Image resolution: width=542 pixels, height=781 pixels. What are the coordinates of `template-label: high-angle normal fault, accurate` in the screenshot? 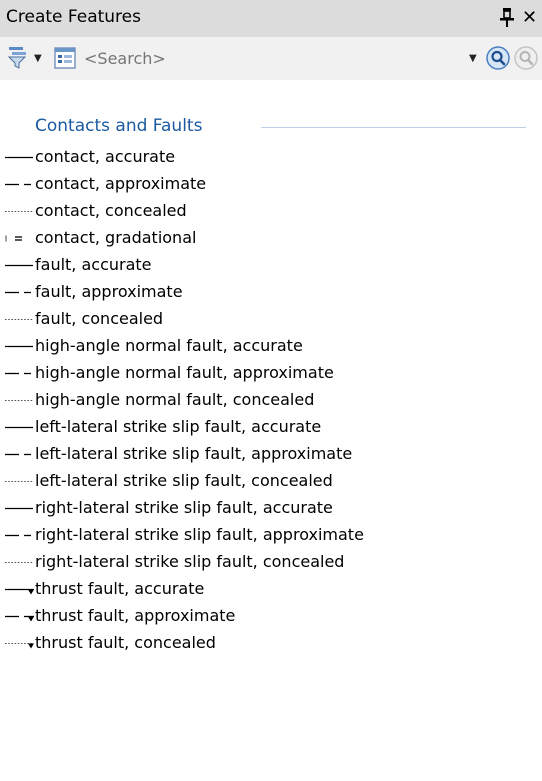 It's located at (169, 345).